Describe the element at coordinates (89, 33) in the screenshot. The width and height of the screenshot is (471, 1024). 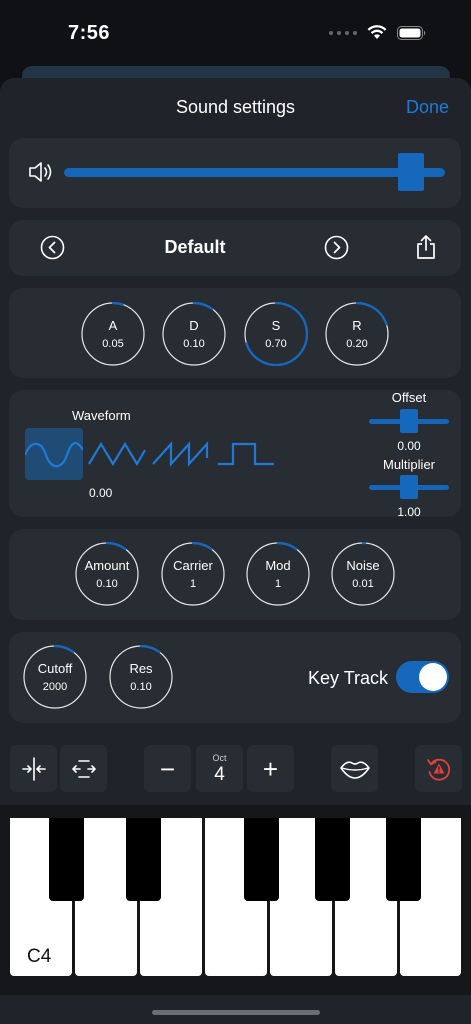
I see `status-time: 7:56` at that location.